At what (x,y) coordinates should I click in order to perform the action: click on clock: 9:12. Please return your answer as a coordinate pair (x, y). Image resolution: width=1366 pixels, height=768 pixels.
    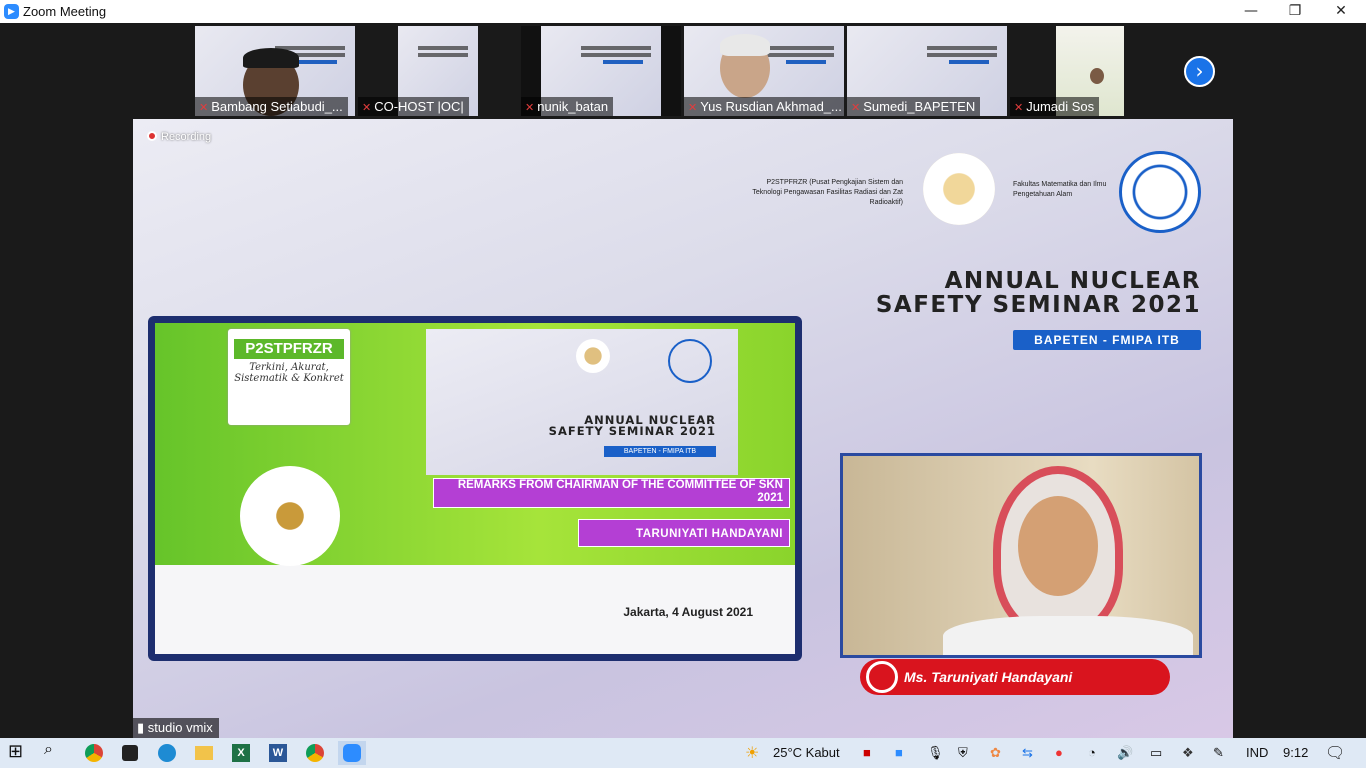
    Looking at the image, I should click on (1295, 752).